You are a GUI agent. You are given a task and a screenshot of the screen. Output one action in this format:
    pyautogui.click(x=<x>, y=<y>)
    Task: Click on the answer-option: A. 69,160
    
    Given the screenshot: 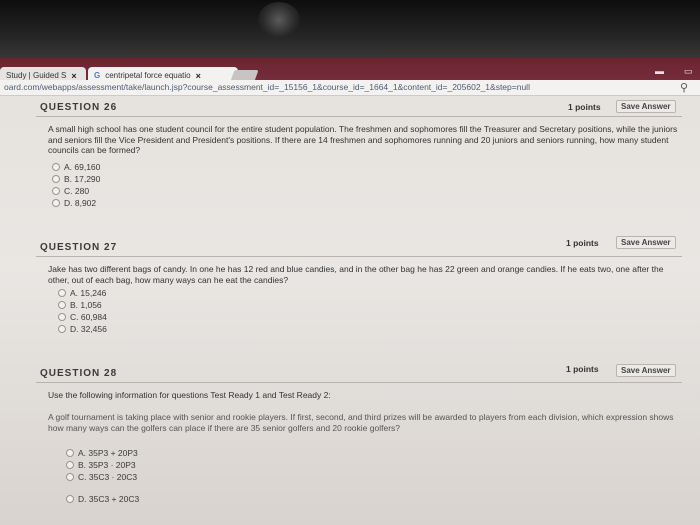 What is the action you would take?
    pyautogui.click(x=76, y=167)
    